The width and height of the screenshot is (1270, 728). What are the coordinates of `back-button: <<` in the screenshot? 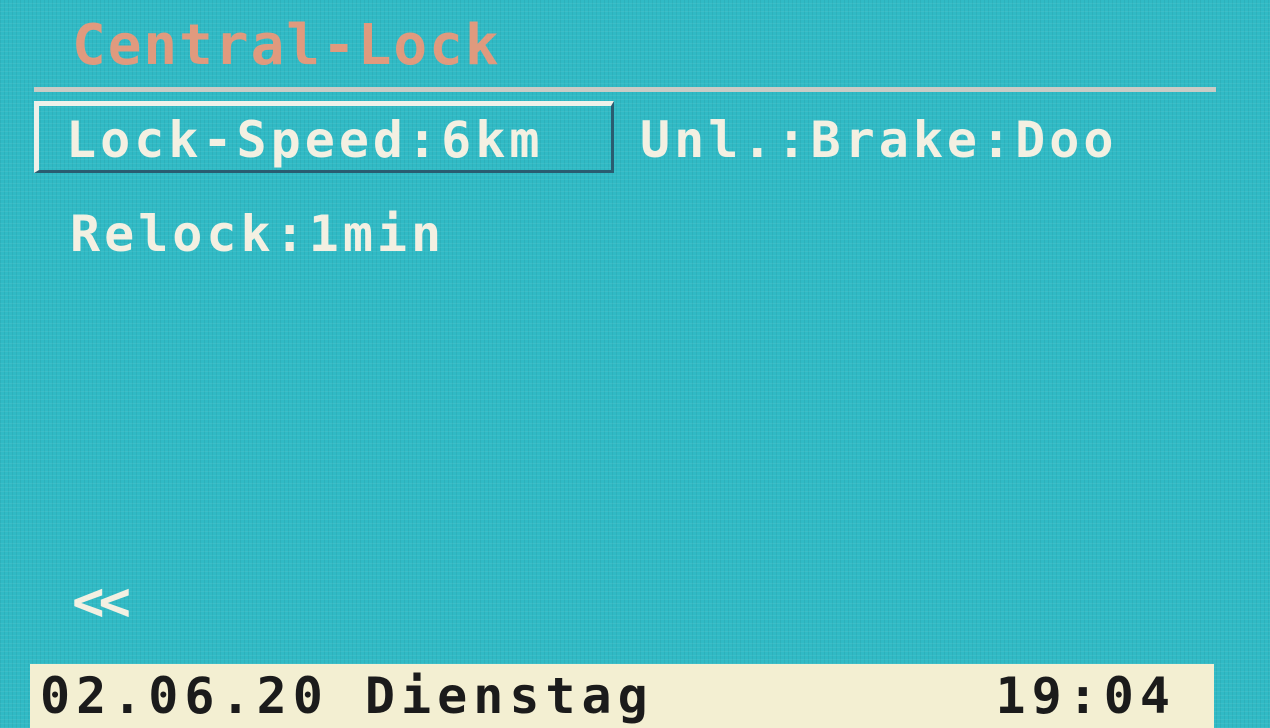 It's located at (101, 602).